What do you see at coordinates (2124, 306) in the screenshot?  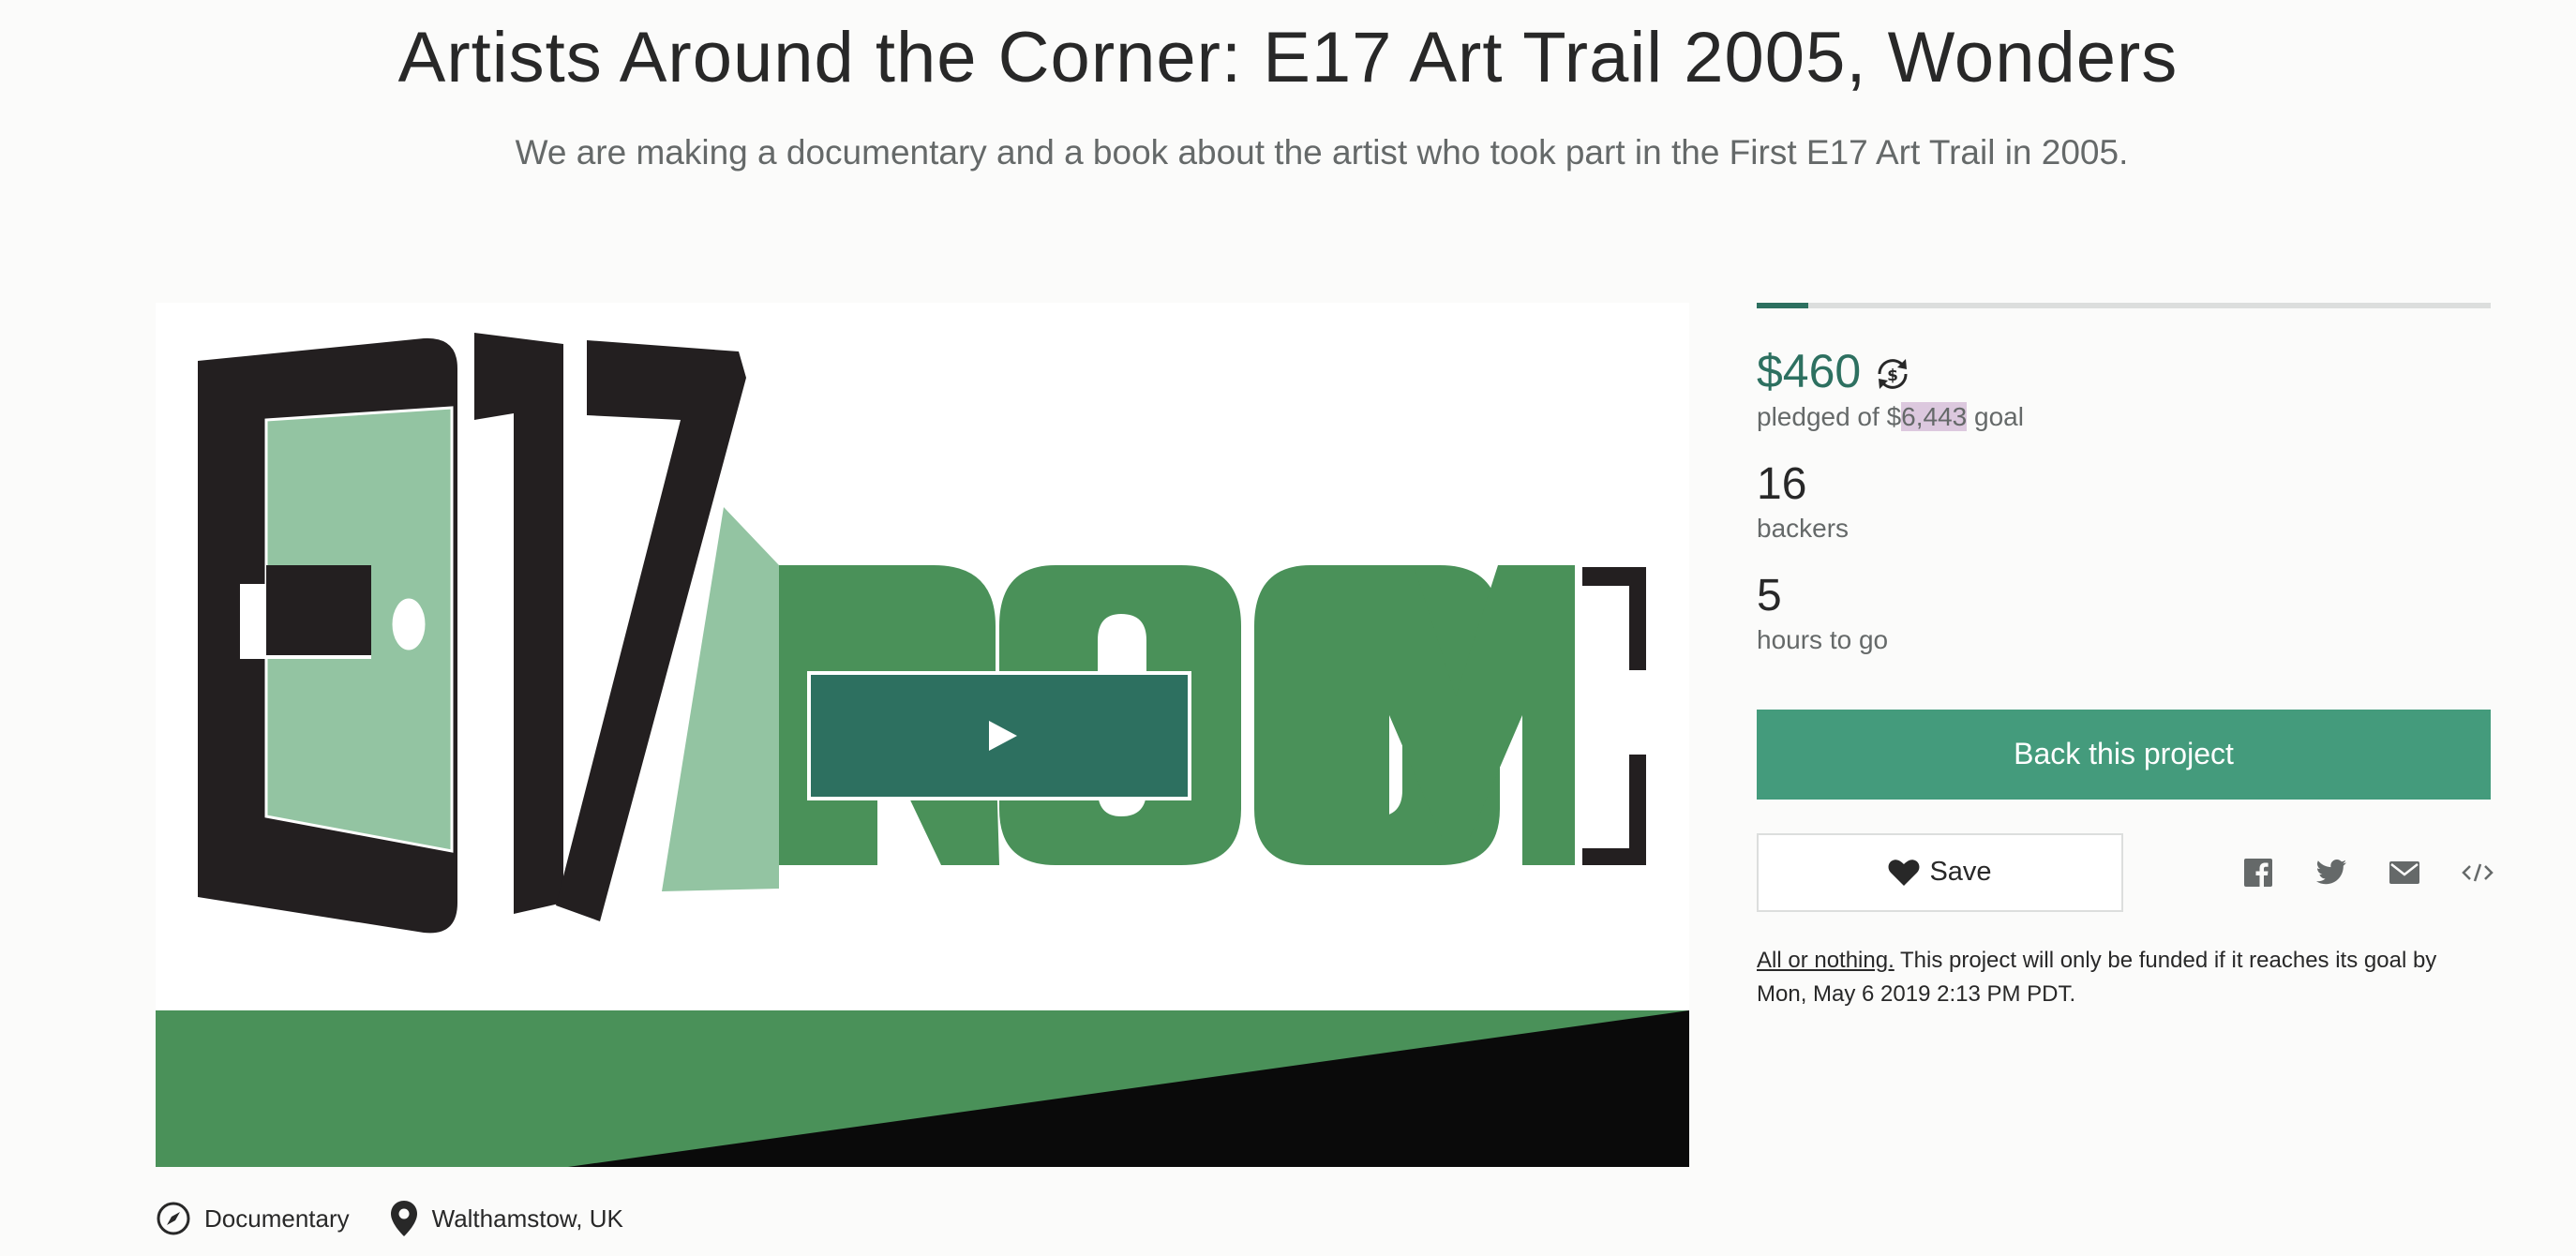 I see `funding-progress-bar` at bounding box center [2124, 306].